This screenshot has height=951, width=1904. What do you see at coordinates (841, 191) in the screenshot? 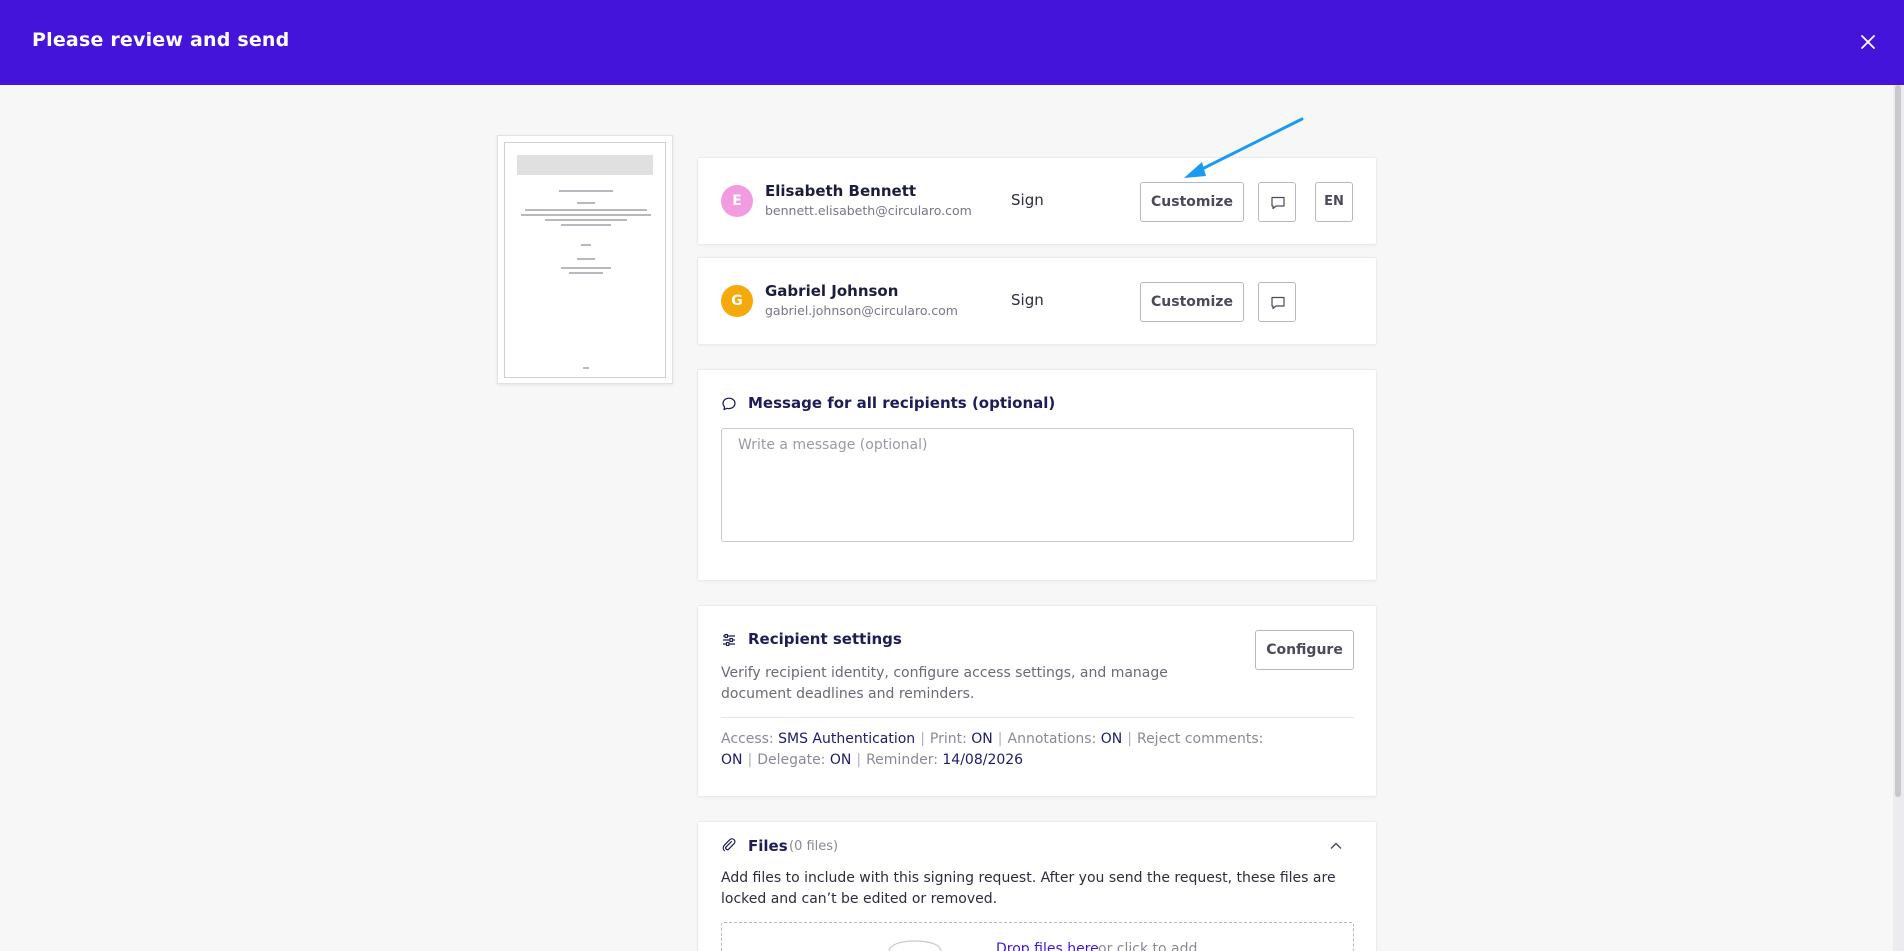
I see `recipient-name: Elisabeth Bennett` at bounding box center [841, 191].